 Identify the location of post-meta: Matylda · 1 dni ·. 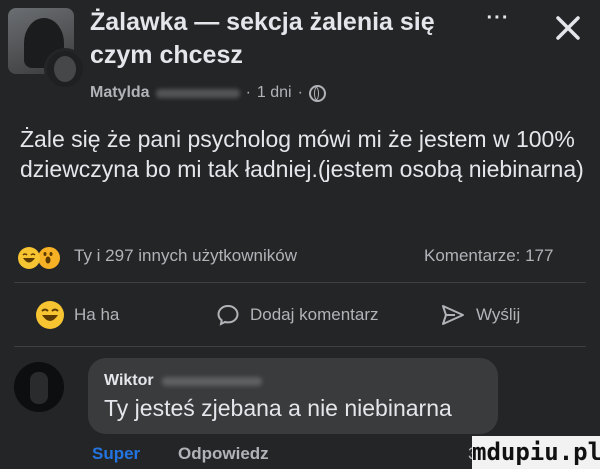
(208, 93).